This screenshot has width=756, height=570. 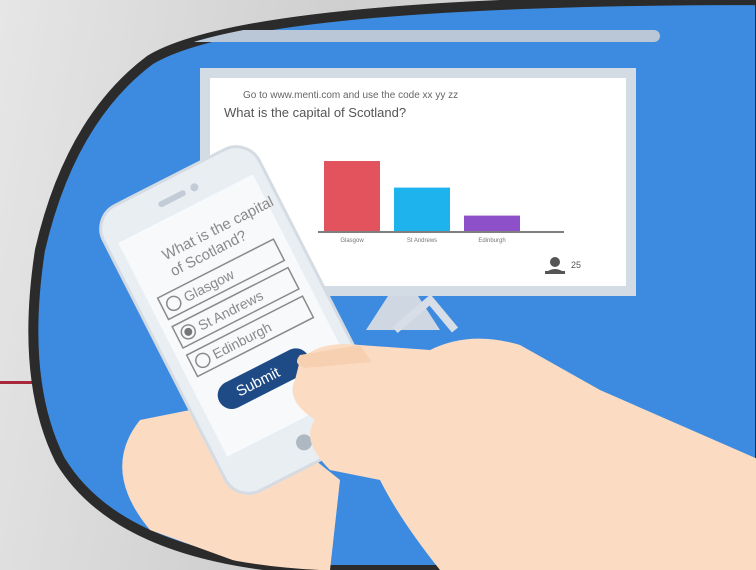 What do you see at coordinates (492, 223) in the screenshot?
I see `bar-edinburgh` at bounding box center [492, 223].